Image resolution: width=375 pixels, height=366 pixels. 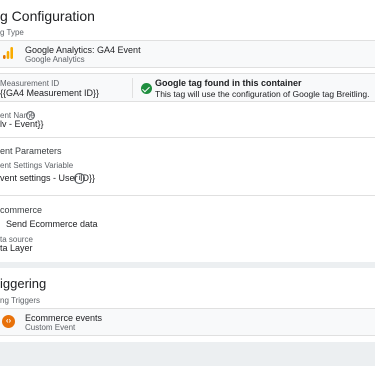 What do you see at coordinates (37, 165) in the screenshot?
I see `event-settings-label: ent Settings Variable` at bounding box center [37, 165].